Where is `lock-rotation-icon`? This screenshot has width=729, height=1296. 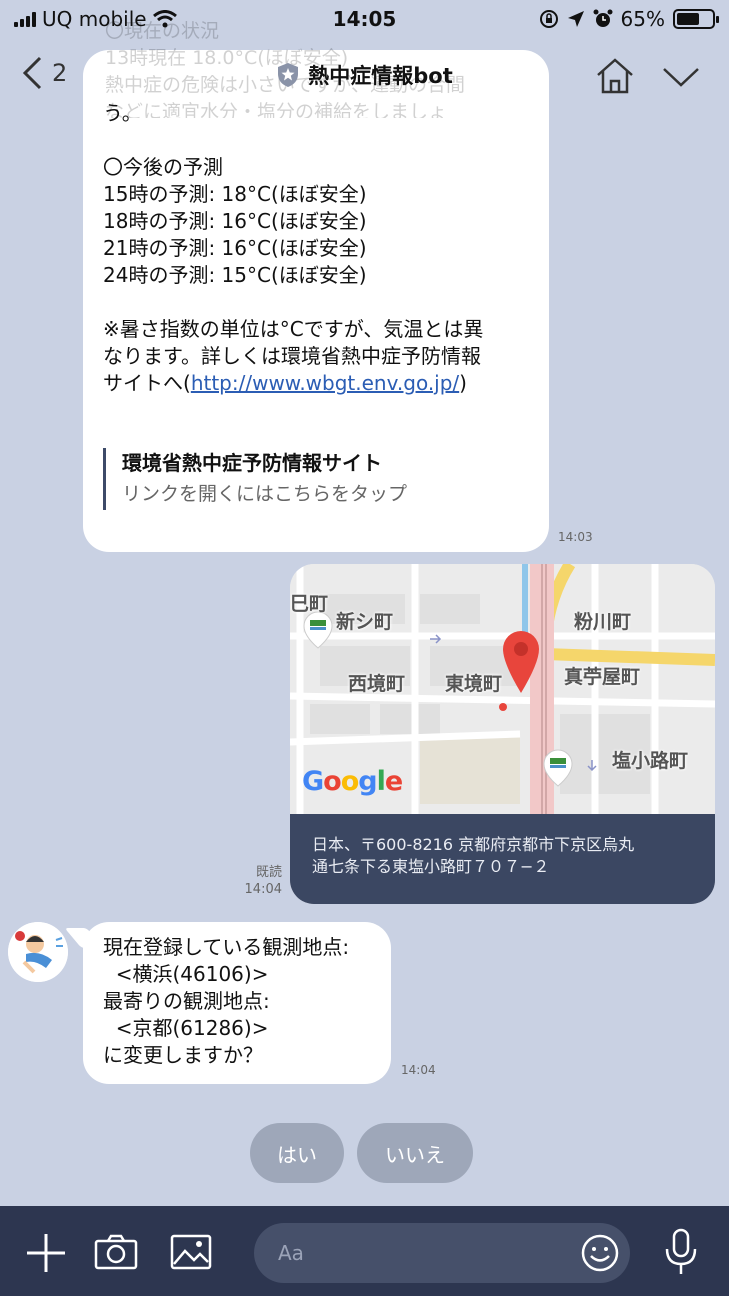
lock-rotation-icon is located at coordinates (548, 19).